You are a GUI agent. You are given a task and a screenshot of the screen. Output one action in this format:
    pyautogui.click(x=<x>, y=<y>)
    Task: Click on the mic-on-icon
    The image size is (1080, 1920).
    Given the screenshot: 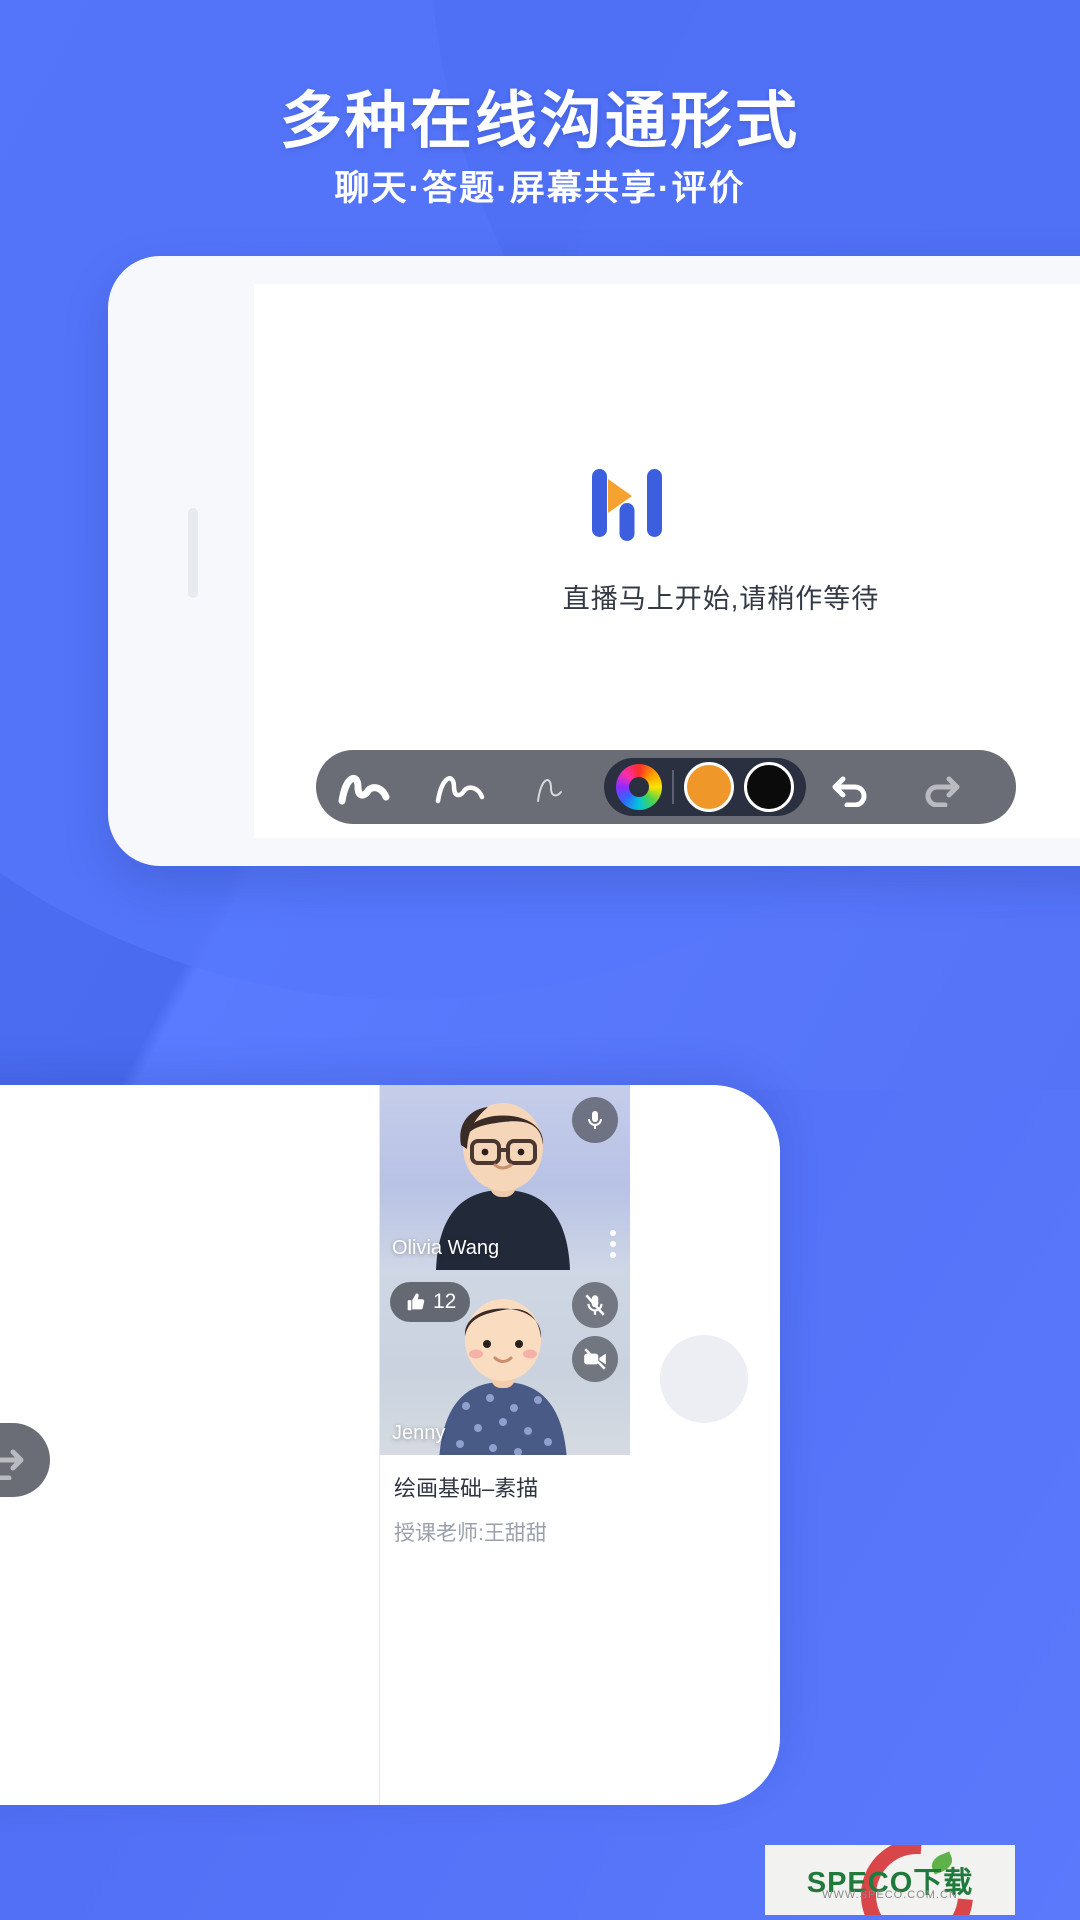 What is the action you would take?
    pyautogui.click(x=595, y=1120)
    